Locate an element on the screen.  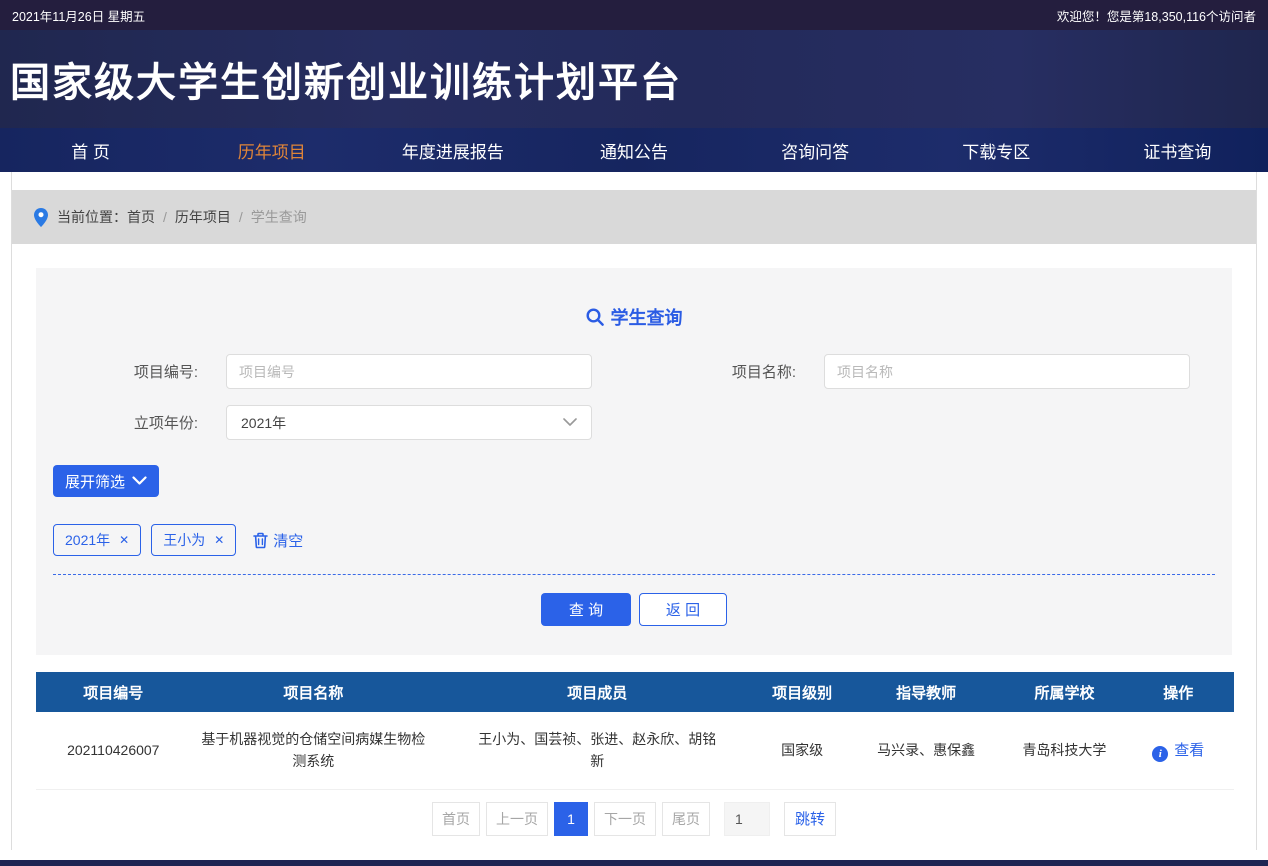
trash-icon is located at coordinates (261, 540).